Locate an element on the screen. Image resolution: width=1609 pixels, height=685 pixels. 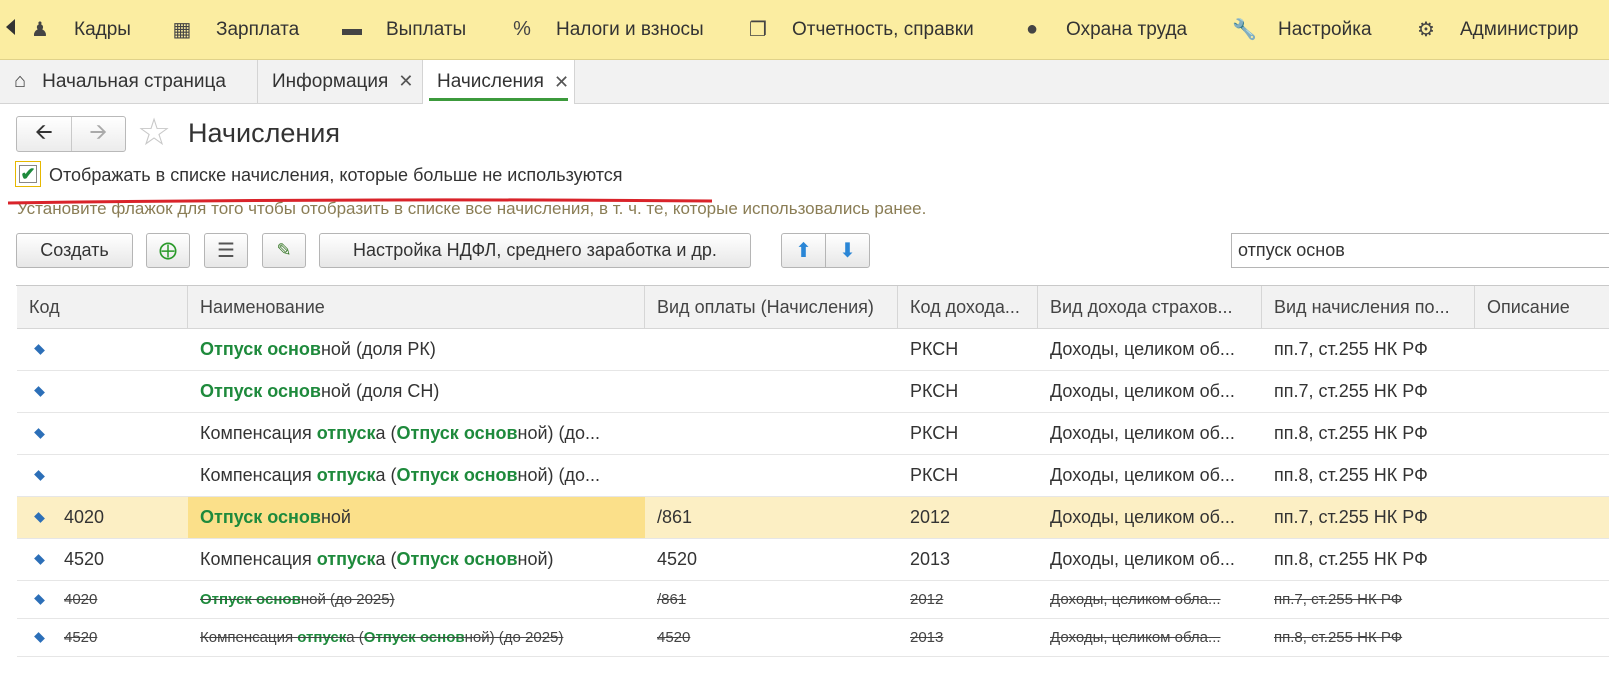
search-input is located at coordinates (1420, 250).